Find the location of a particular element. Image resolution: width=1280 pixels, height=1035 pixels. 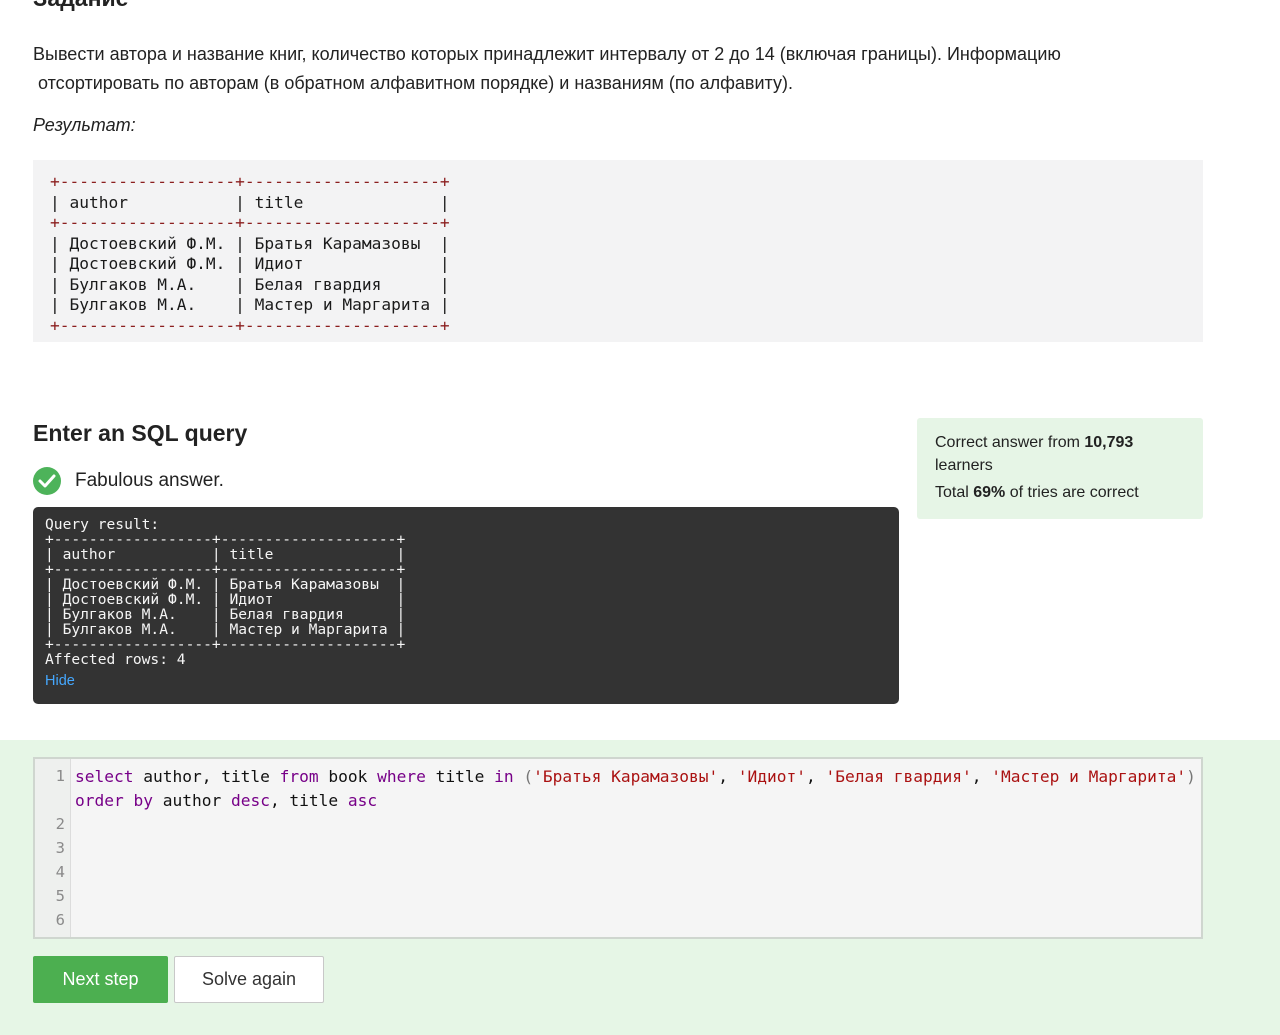

learners-suffix: learners is located at coordinates (964, 465).